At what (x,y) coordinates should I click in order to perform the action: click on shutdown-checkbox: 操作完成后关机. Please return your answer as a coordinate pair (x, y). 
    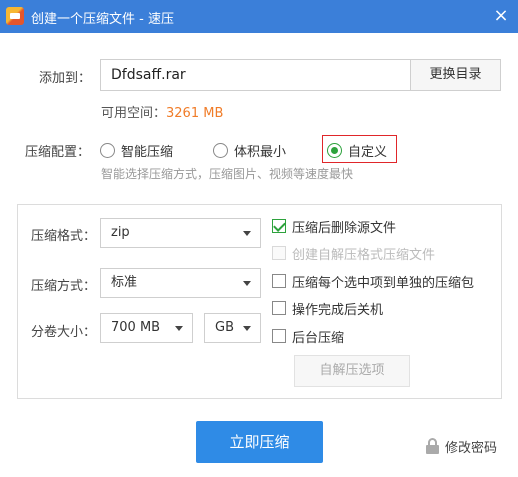
    Looking at the image, I should click on (328, 308).